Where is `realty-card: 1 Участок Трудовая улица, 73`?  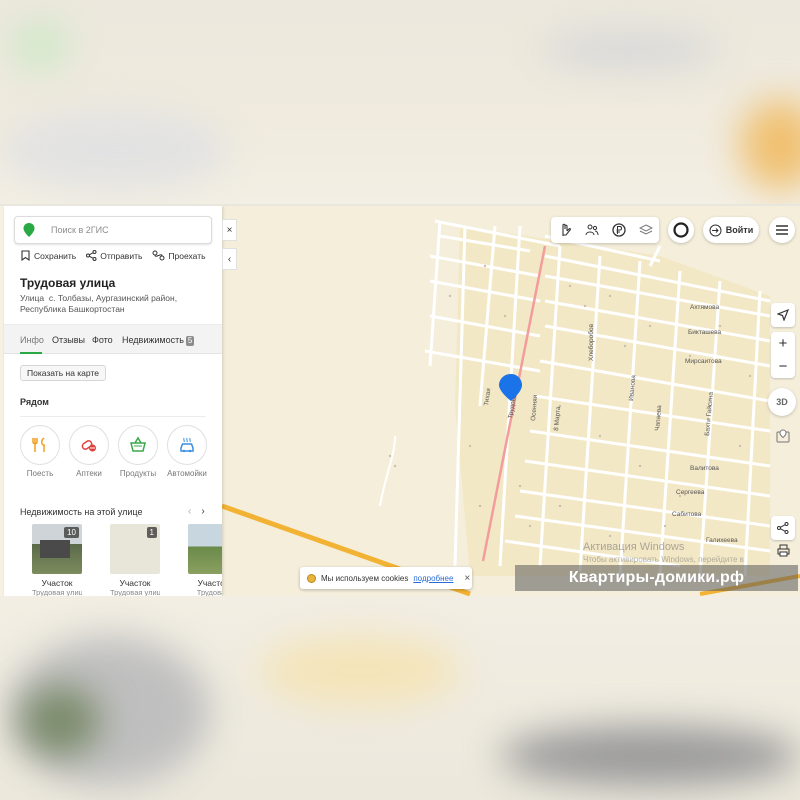 realty-card: 1 Участок Трудовая улица, 73 is located at coordinates (135, 560).